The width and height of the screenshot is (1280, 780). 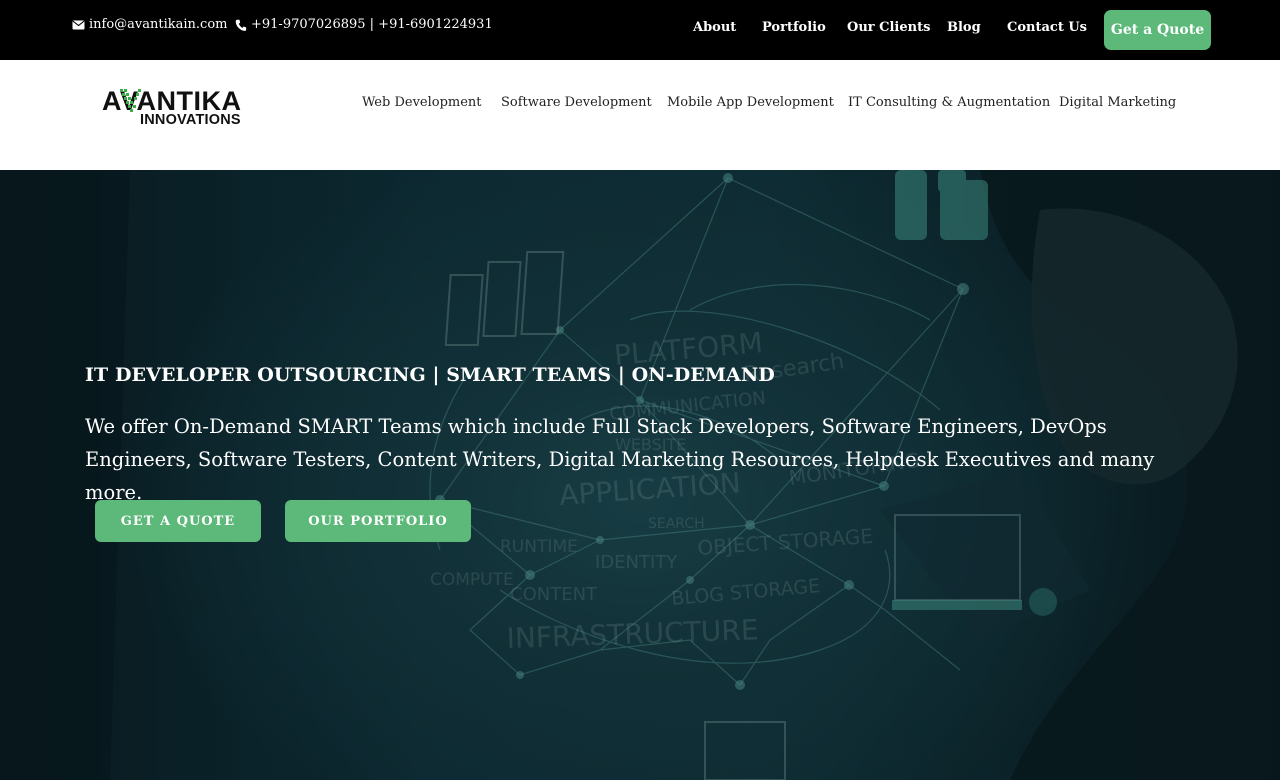 I want to click on hero-get-a-quote-button: GET A QUOTE, so click(x=178, y=521).